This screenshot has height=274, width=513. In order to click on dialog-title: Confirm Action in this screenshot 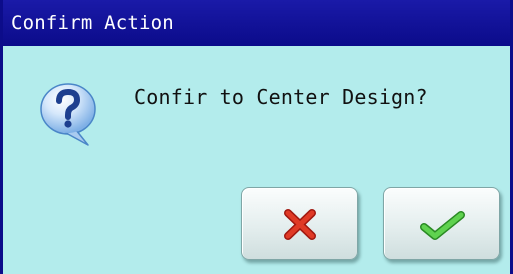, I will do `click(92, 23)`.